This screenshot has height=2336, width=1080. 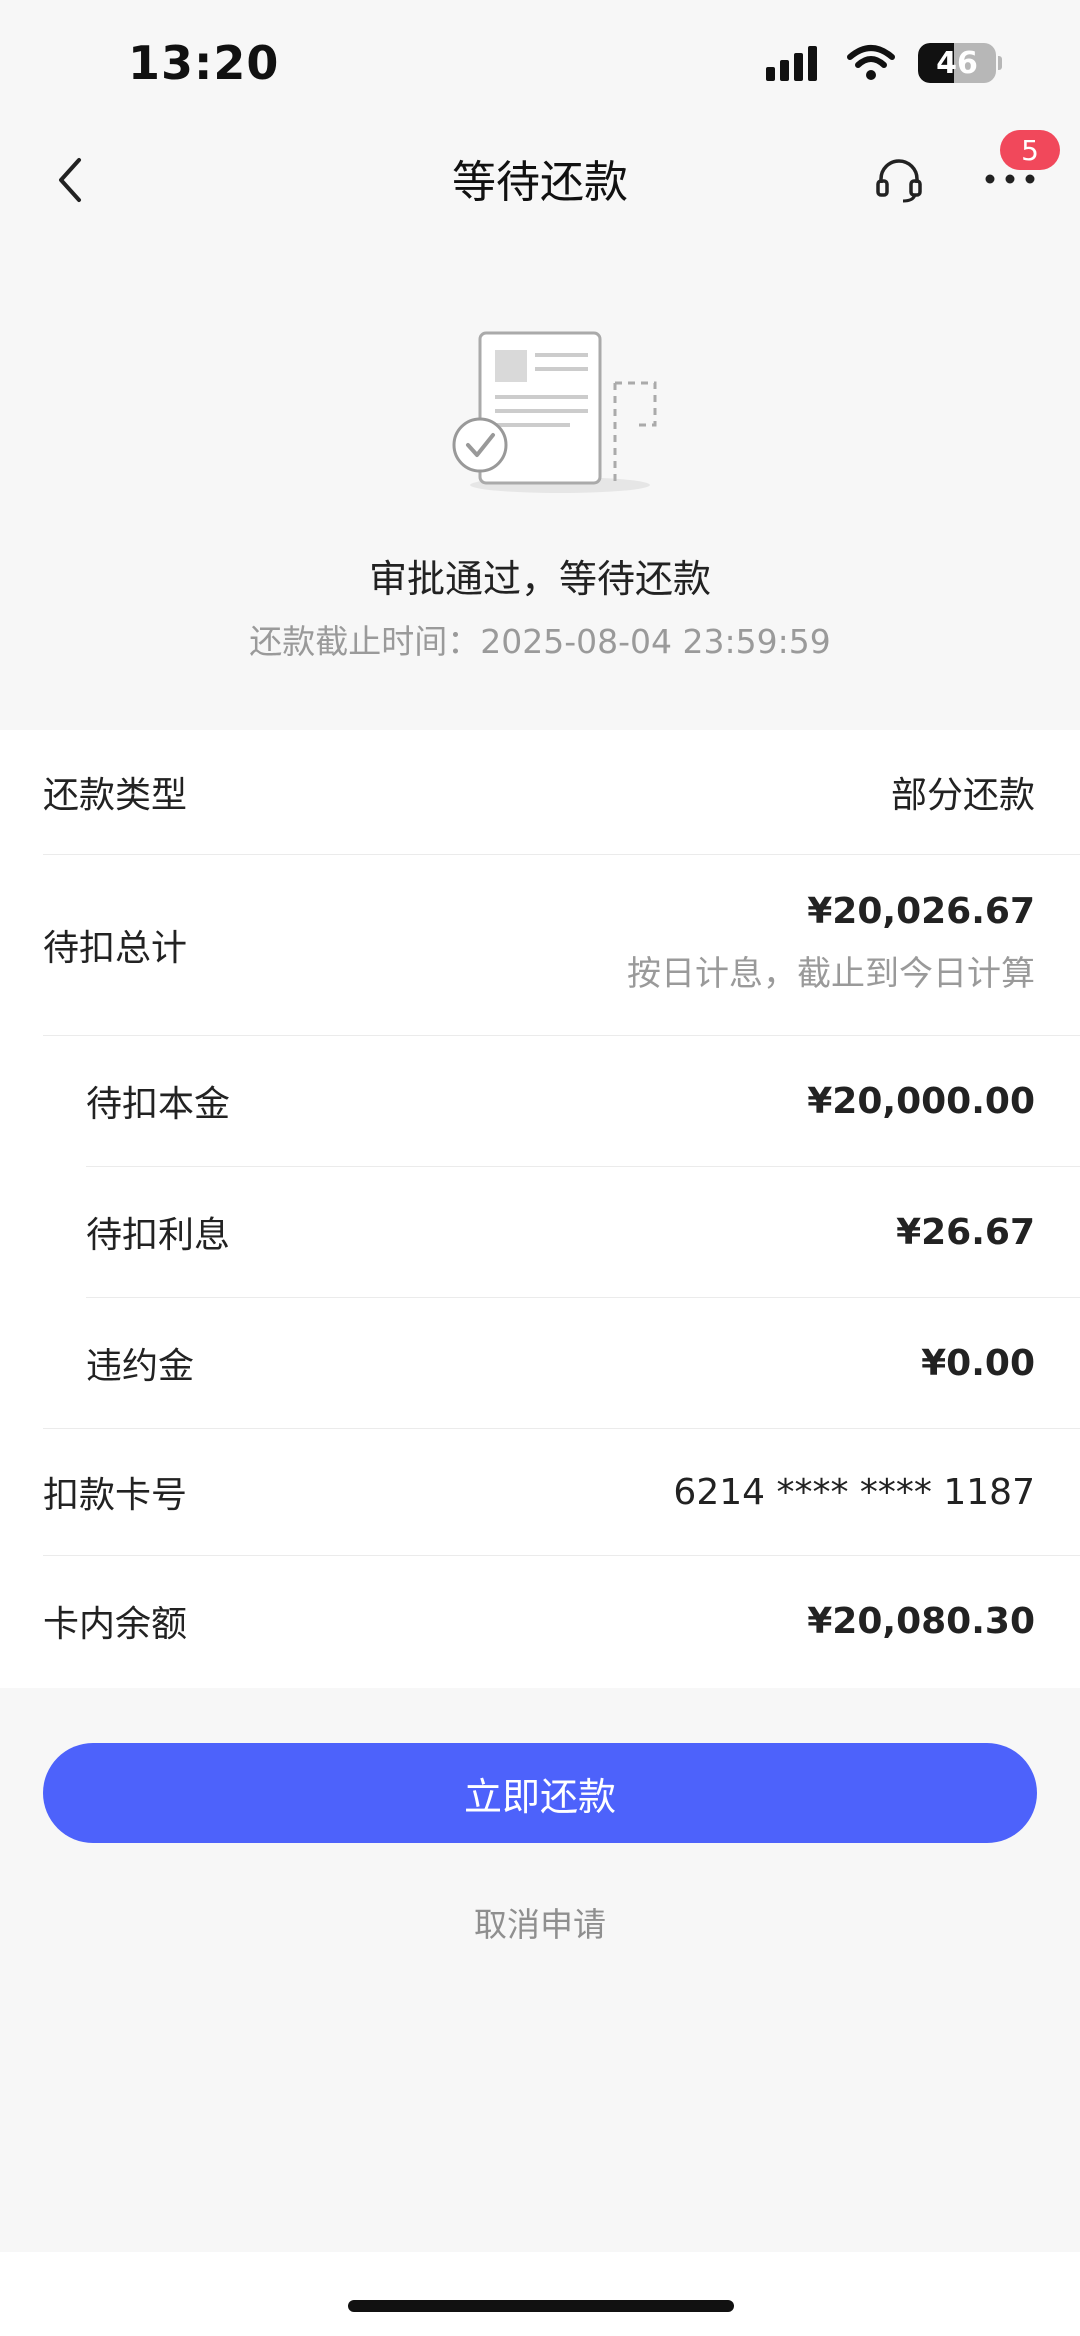 What do you see at coordinates (540, 945) in the screenshot?
I see `total-row: 待扣总计 ¥20,026.67 按日计息，截止到今日计算` at bounding box center [540, 945].